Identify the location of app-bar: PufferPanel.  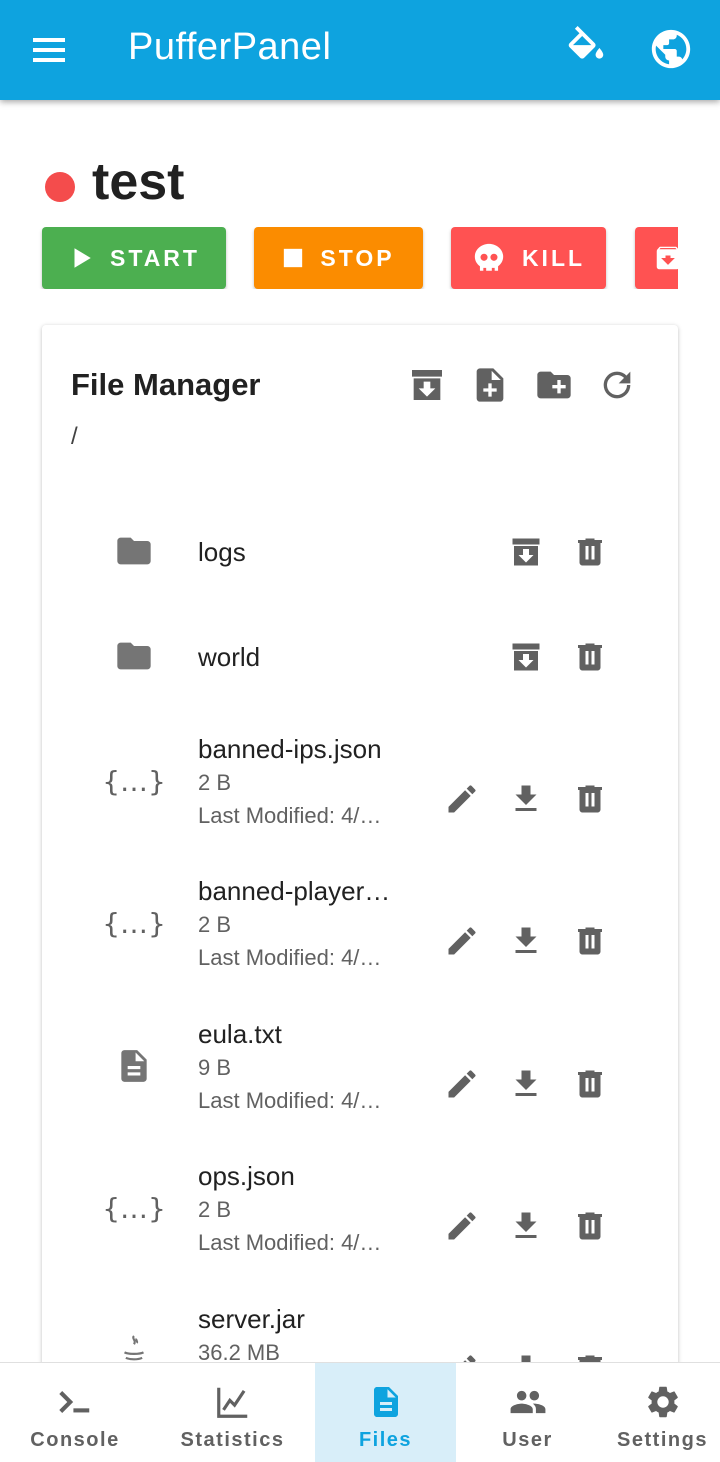
(360, 50).